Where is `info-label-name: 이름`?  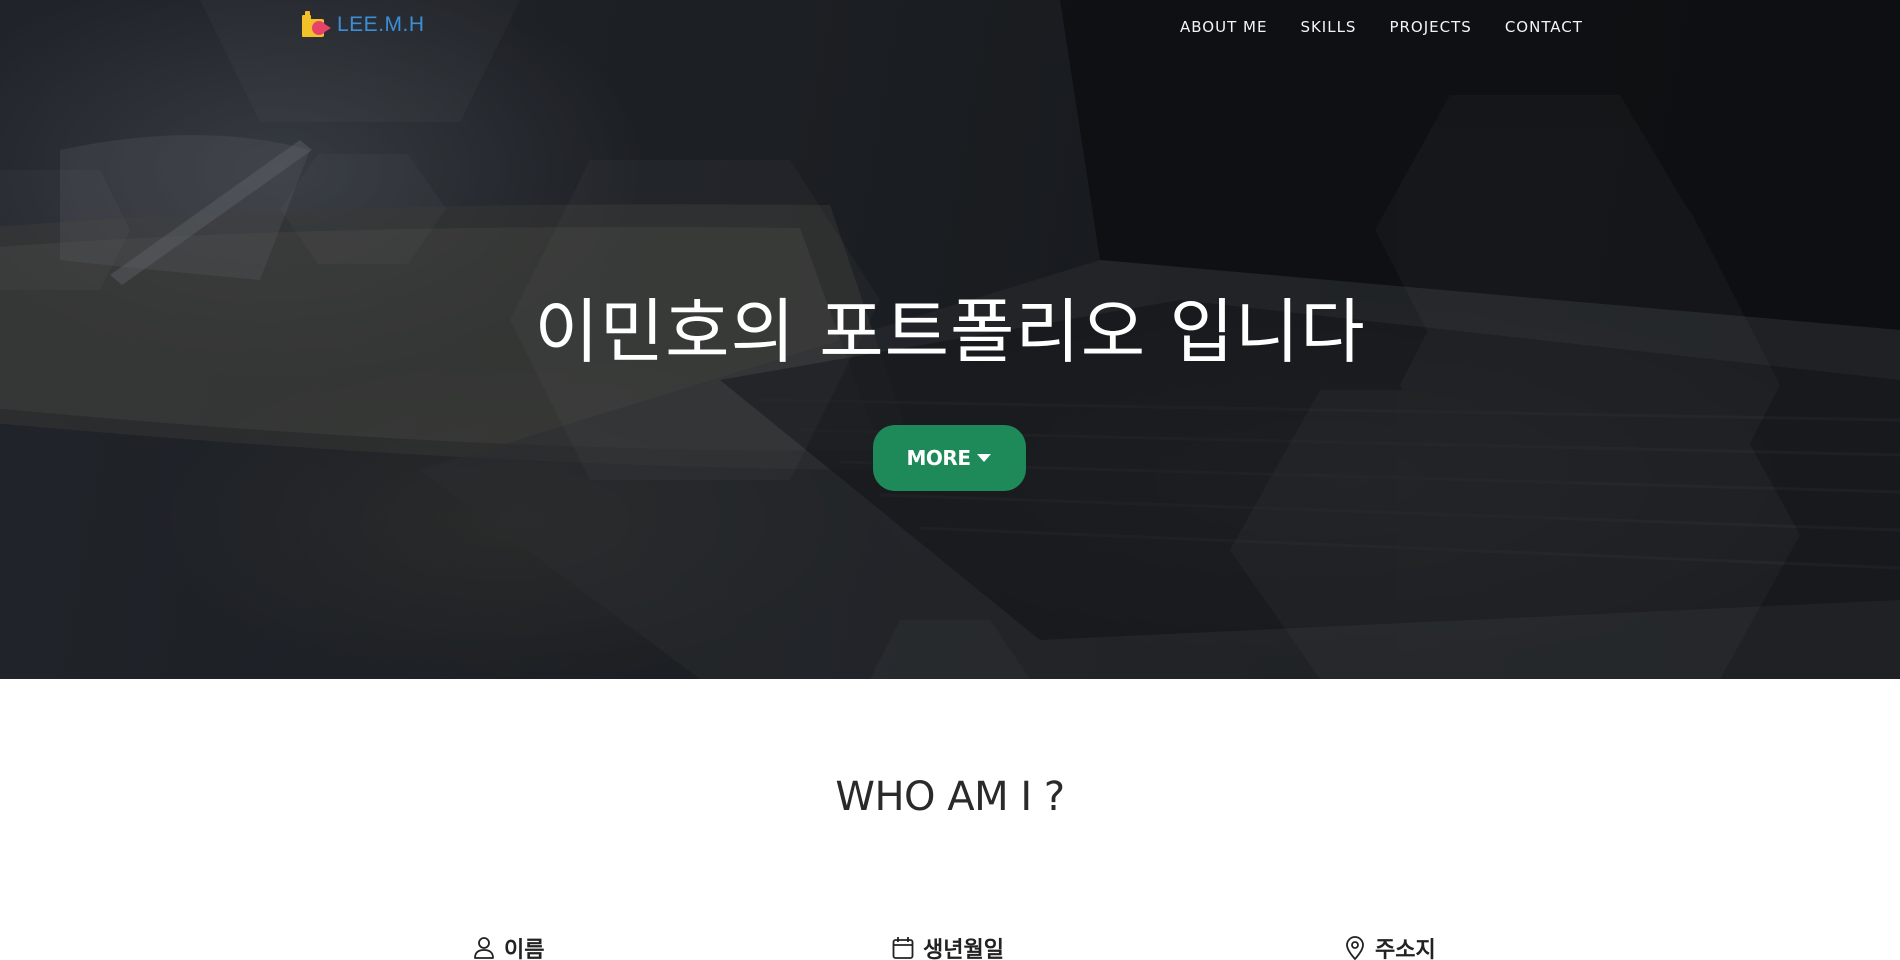 info-label-name: 이름 is located at coordinates (524, 949).